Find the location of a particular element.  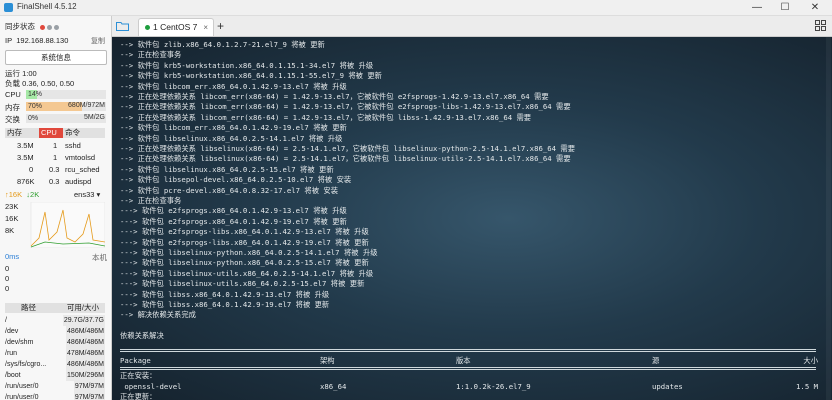

table-header-cell: 架构 is located at coordinates (327, 360).